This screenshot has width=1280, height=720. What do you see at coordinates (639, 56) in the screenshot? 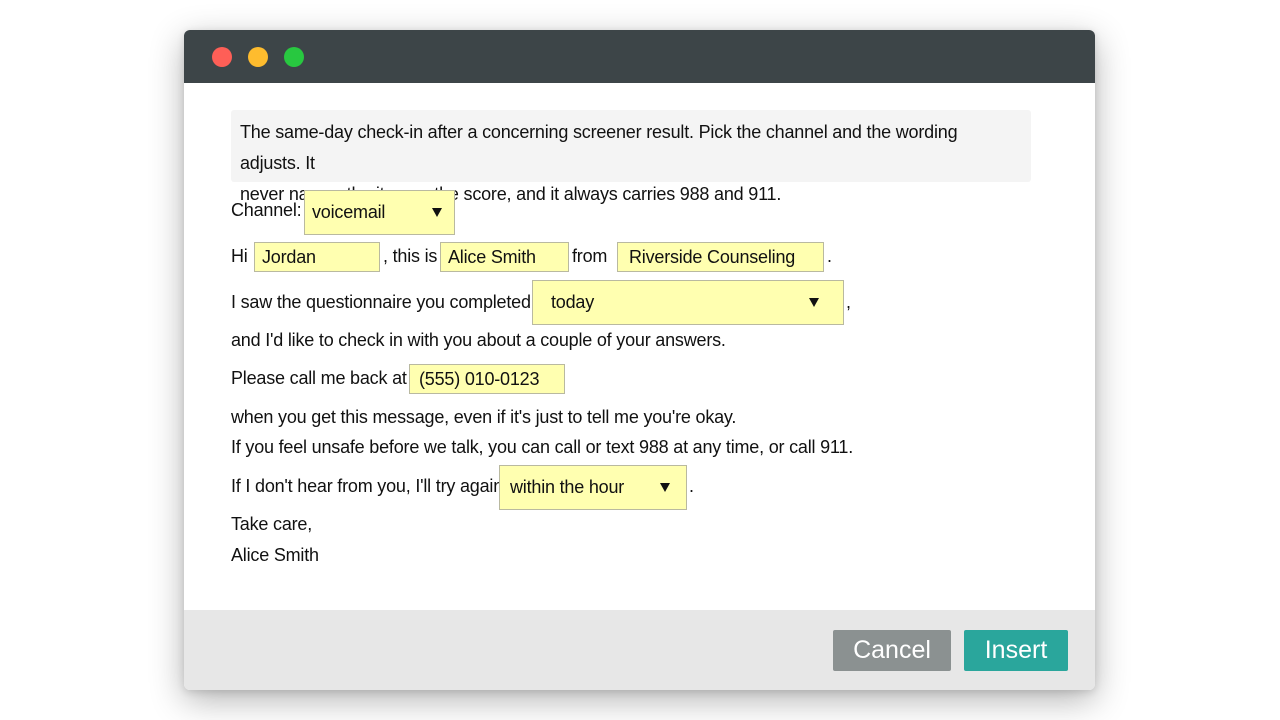
I see `title-bar` at bounding box center [639, 56].